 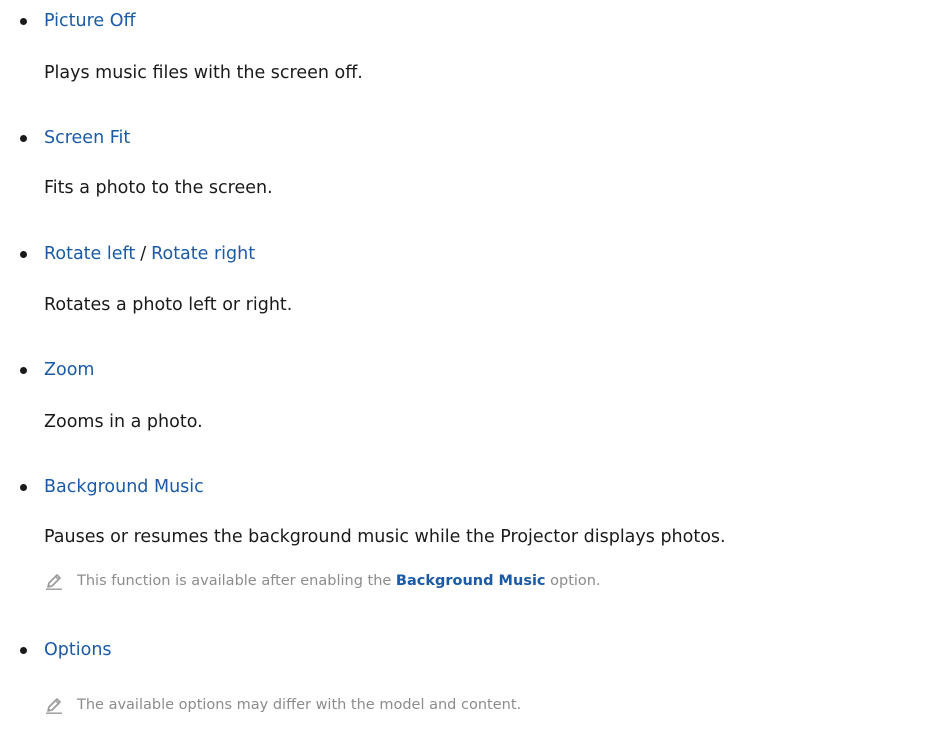 I want to click on note-highlight: Background Music, so click(x=470, y=581).